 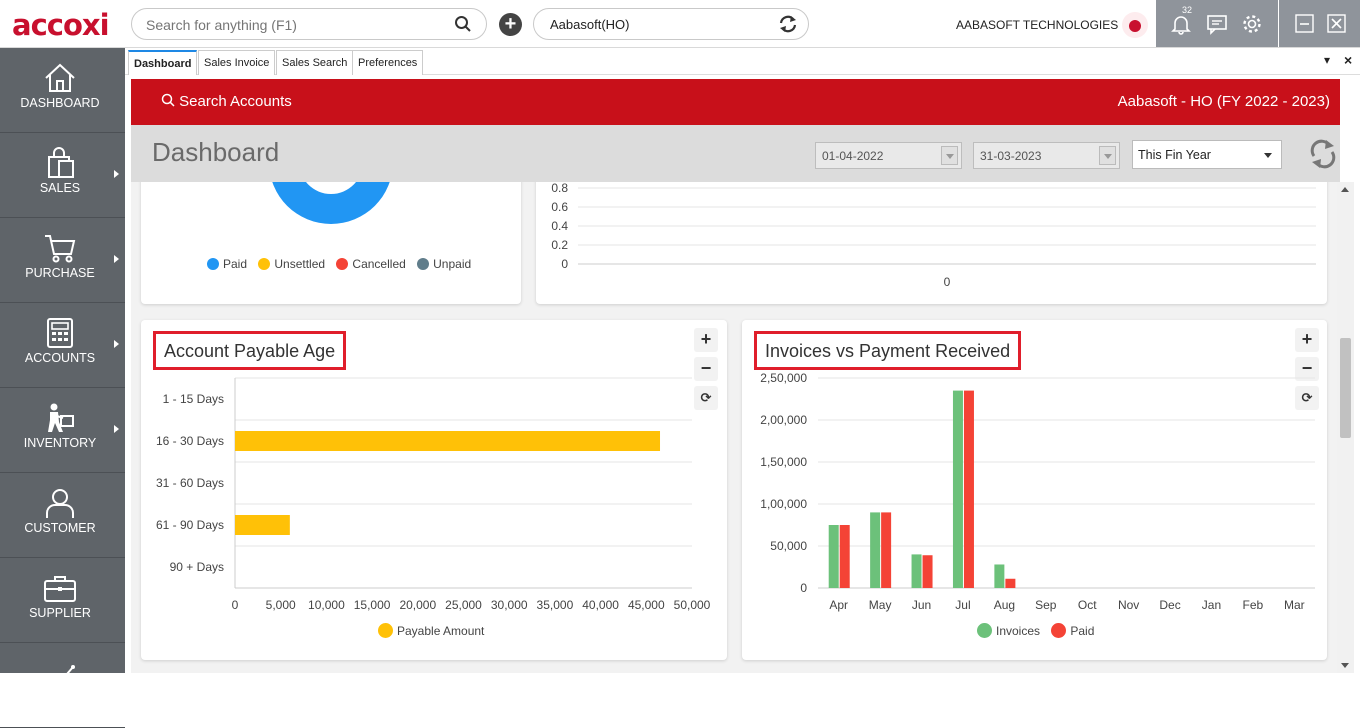 I want to click on y-tick-label: 31 - 60 Days, so click(x=190, y=483).